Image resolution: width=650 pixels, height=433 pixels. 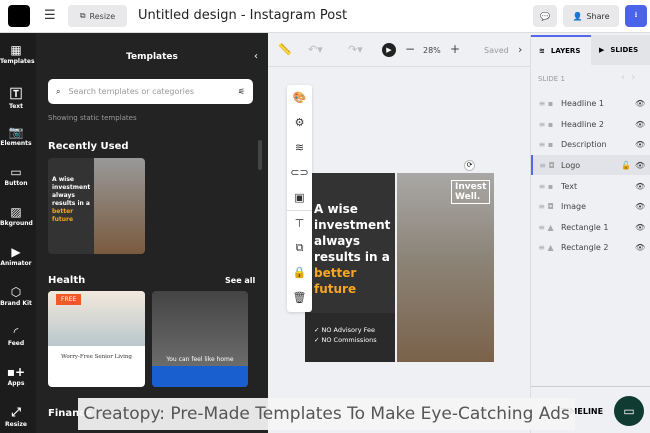 I want to click on filter-icon: ⚟, so click(x=241, y=91).